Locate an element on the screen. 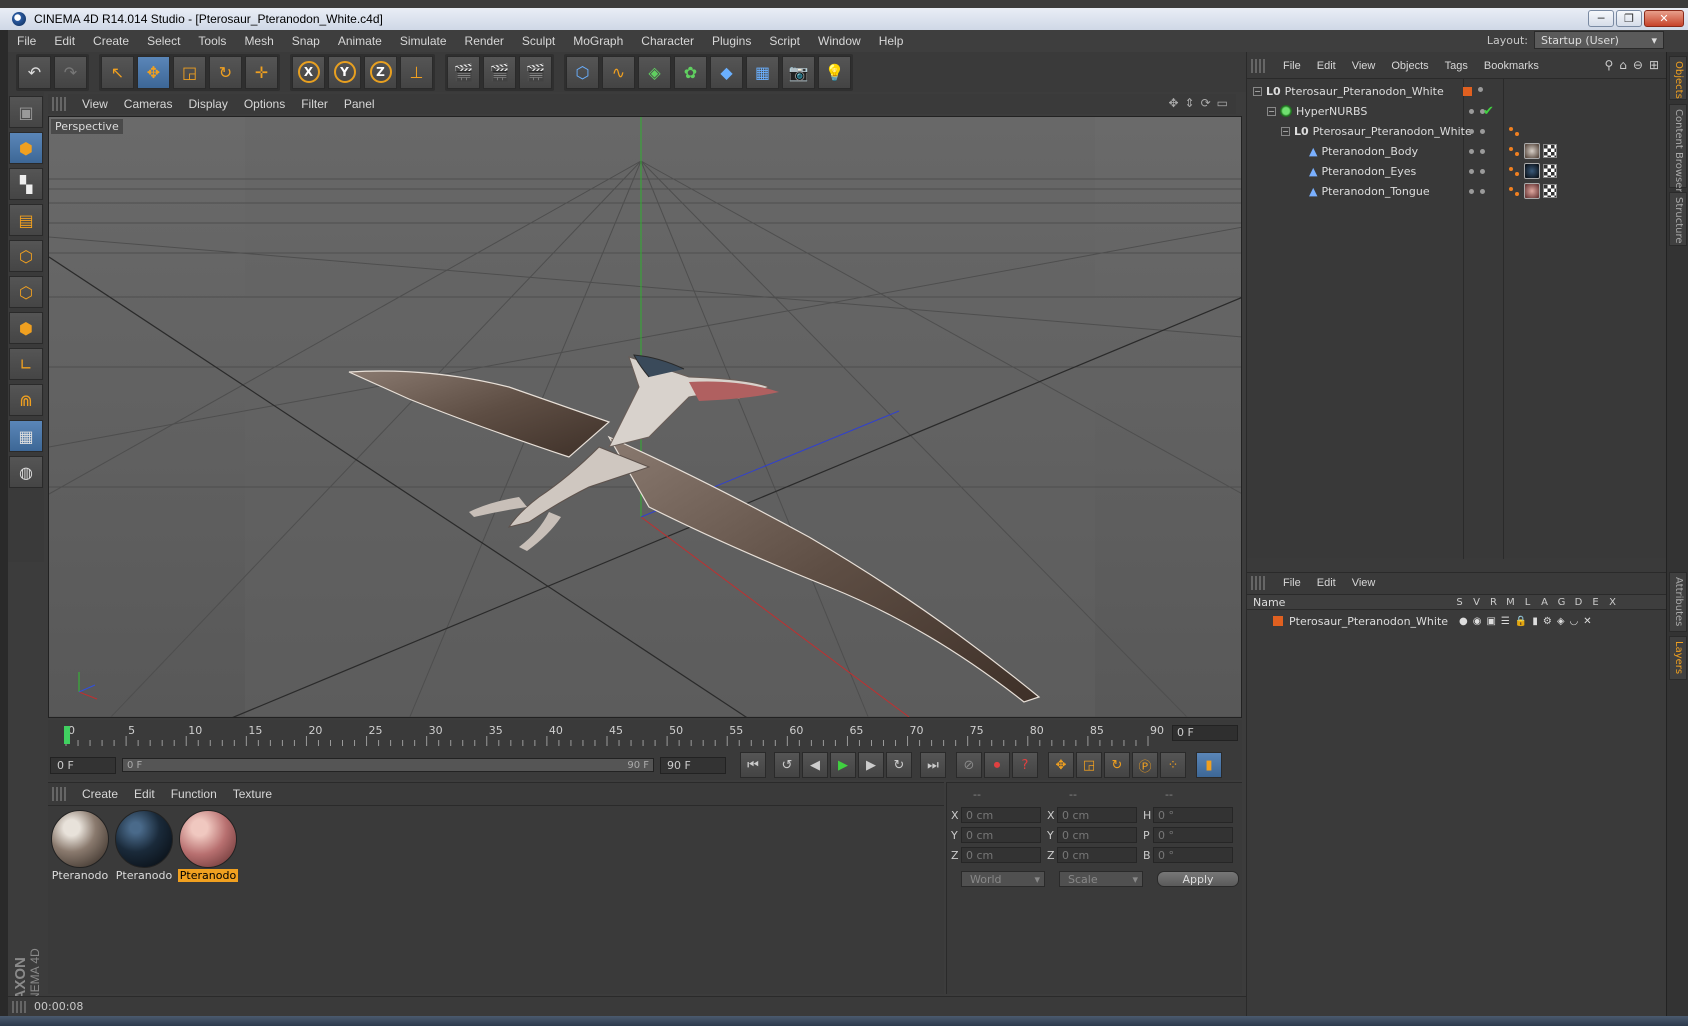 The width and height of the screenshot is (1688, 1026). xref-icon: ✕ is located at coordinates (1587, 621).